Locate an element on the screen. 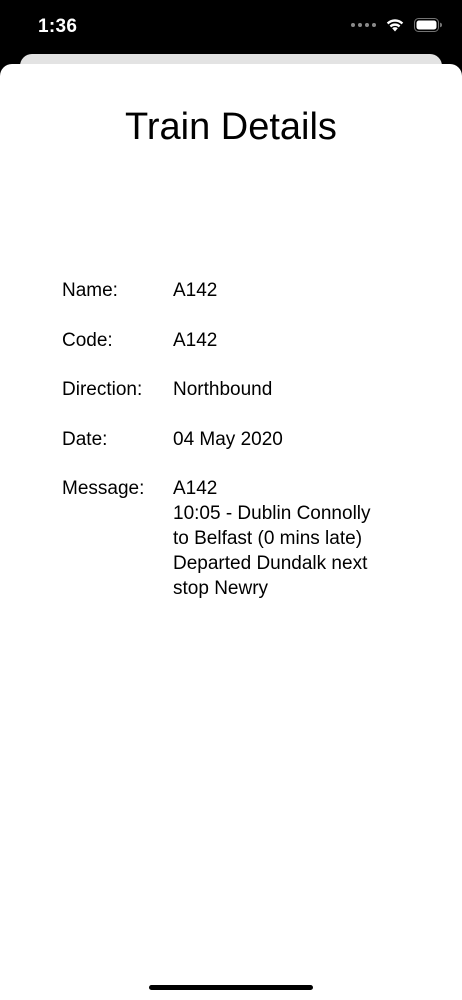 Image resolution: width=462 pixels, height=1000 pixels. status-time: 1:36 is located at coordinates (58, 26).